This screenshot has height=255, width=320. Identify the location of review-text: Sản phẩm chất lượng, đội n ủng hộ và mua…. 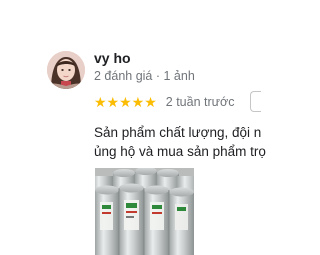
(189, 142).